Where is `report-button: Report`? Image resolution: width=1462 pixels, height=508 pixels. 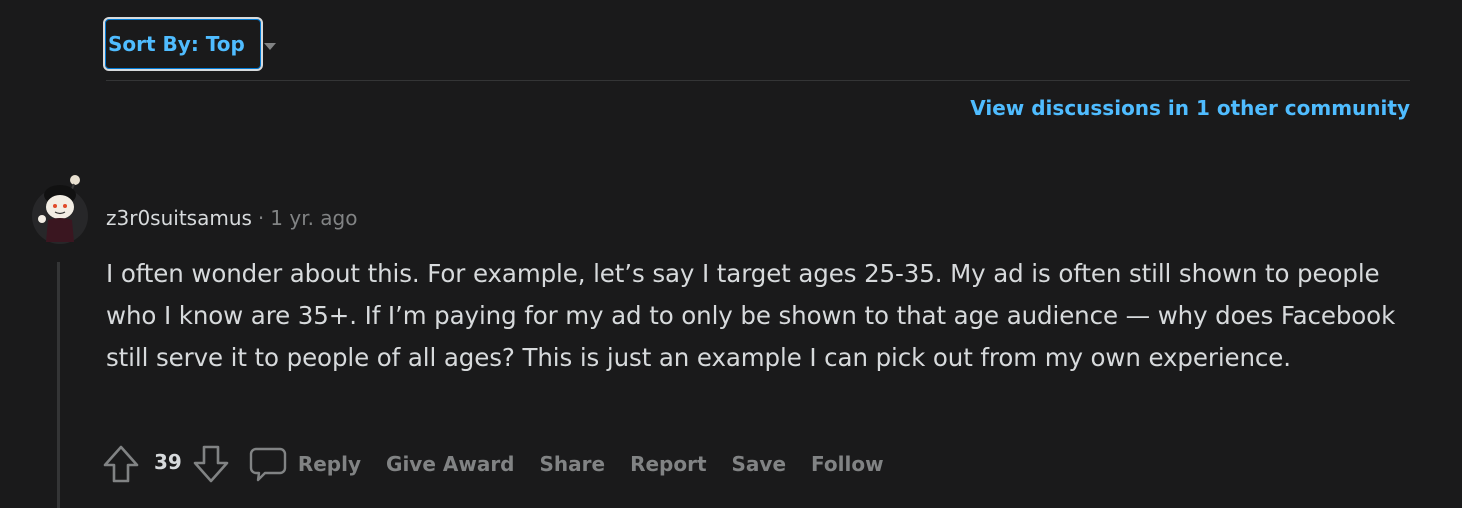 report-button: Report is located at coordinates (668, 464).